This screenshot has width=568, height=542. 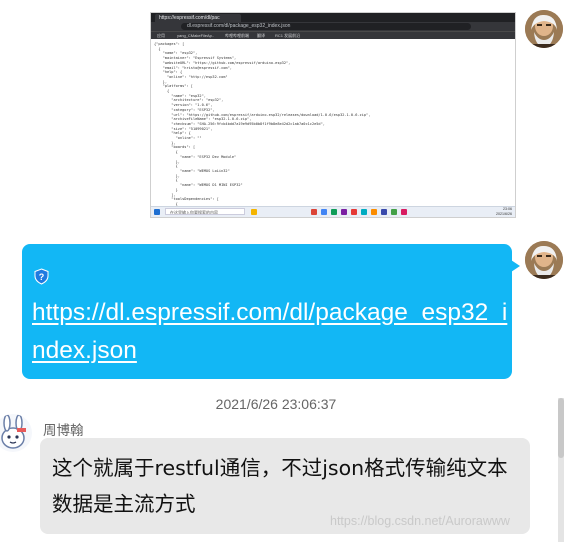 I want to click on contact-avatar, so click(x=16, y=433).